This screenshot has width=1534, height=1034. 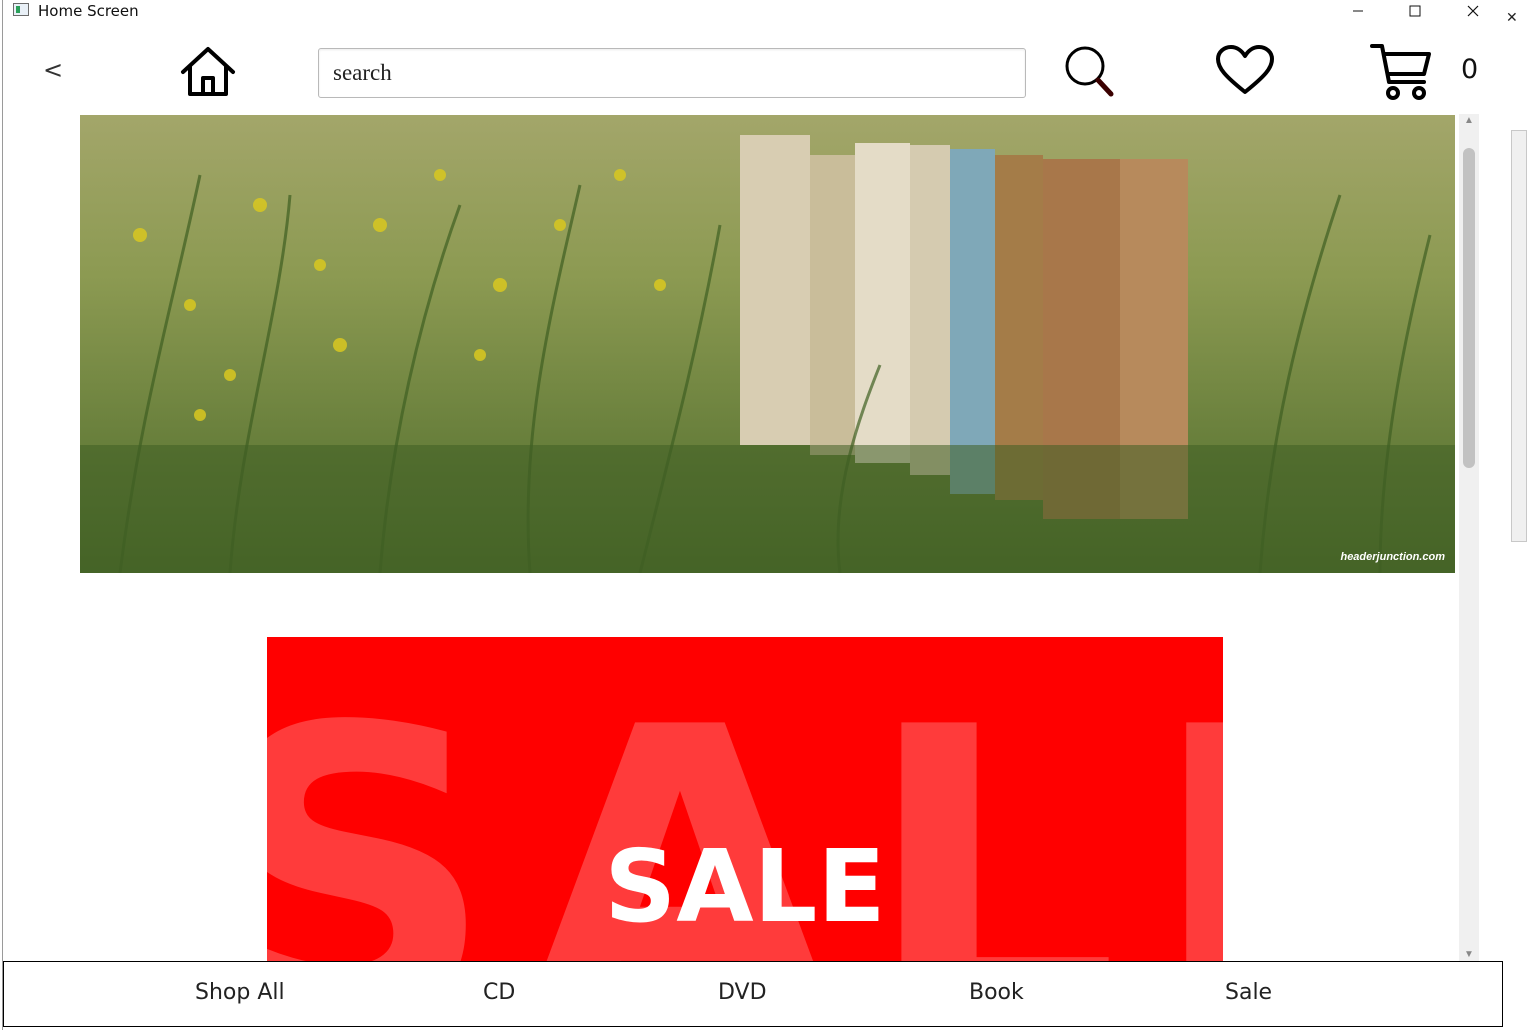 What do you see at coordinates (745, 886) in the screenshot?
I see `sale-title: SALE` at bounding box center [745, 886].